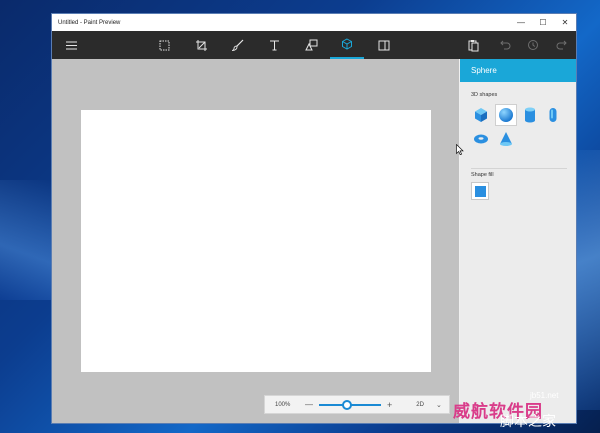  I want to click on fill-section-label: Shape fill, so click(482, 175).